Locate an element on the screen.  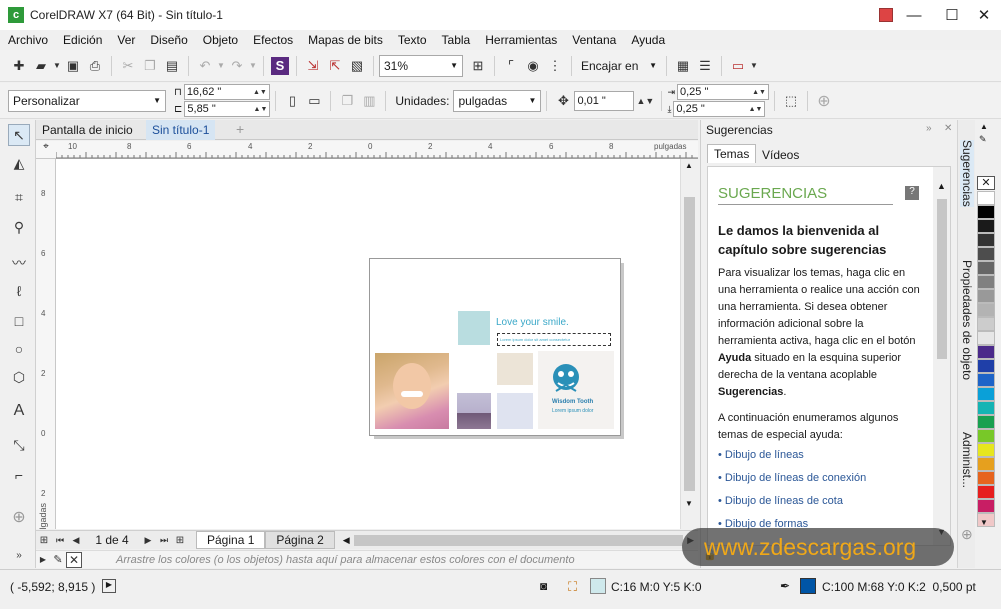
zoom-level-select: 31% ▼ is located at coordinates (421, 65).